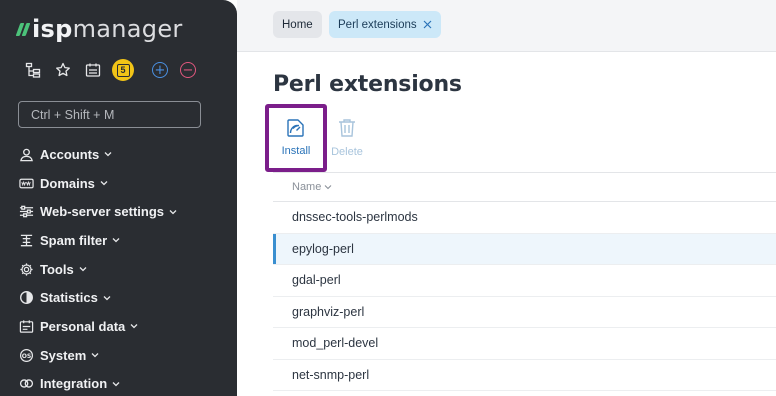 This screenshot has height=396, width=776. What do you see at coordinates (524, 312) in the screenshot?
I see `table-row: graphviz-perl` at bounding box center [524, 312].